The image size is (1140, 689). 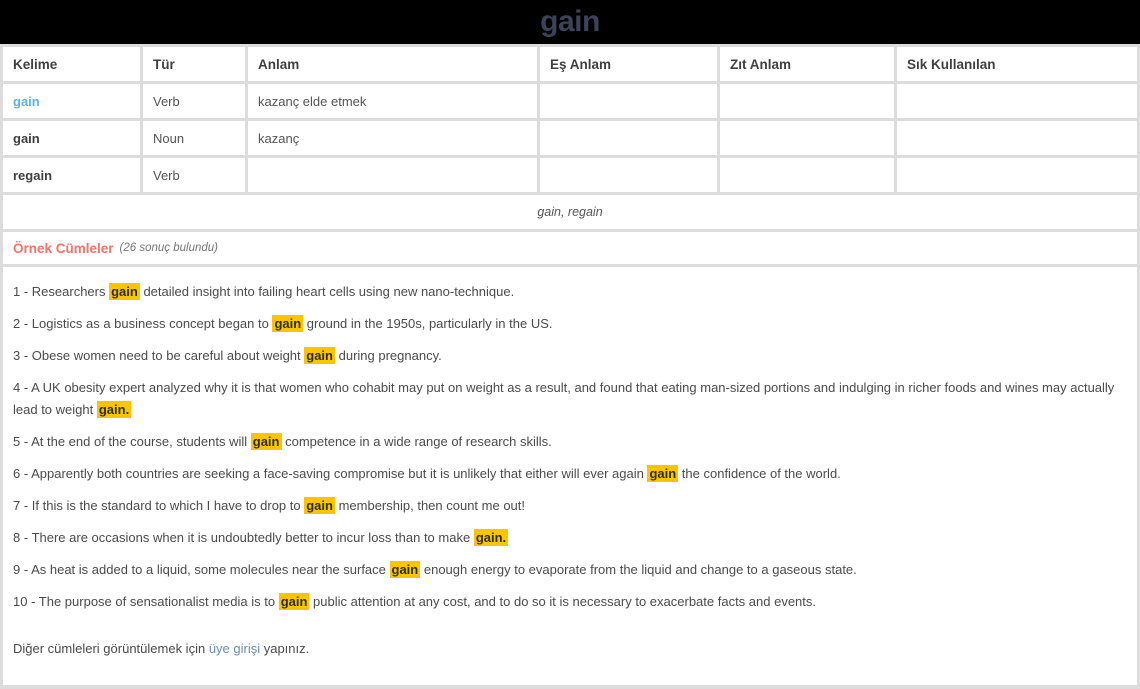 What do you see at coordinates (22, 441) in the screenshot?
I see `sentence-index: 5 -` at bounding box center [22, 441].